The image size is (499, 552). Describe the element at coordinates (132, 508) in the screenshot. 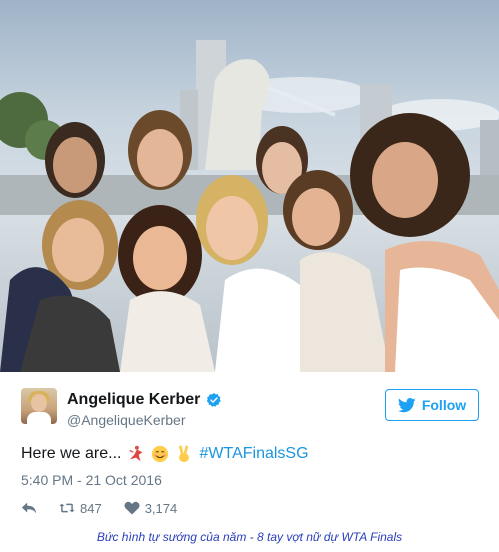

I see `heart-icon` at that location.